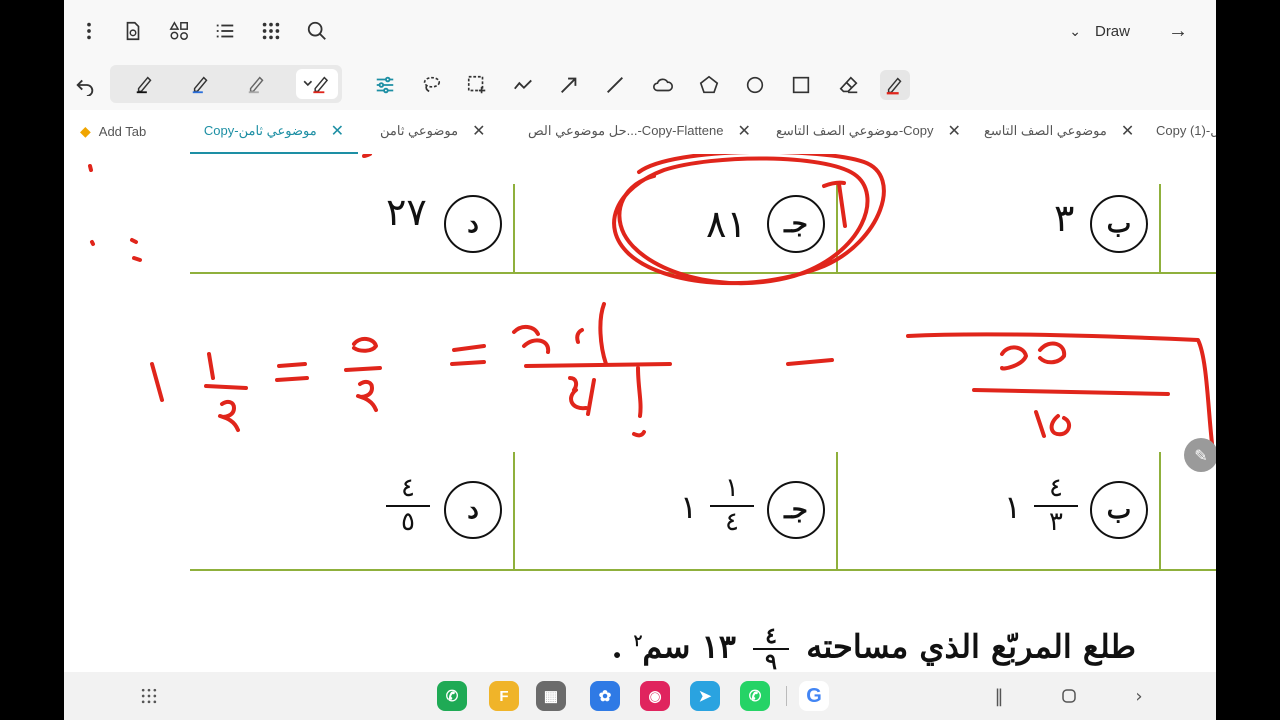 This screenshot has height=720, width=1280. Describe the element at coordinates (317, 31) in the screenshot. I see `search-icon` at that location.